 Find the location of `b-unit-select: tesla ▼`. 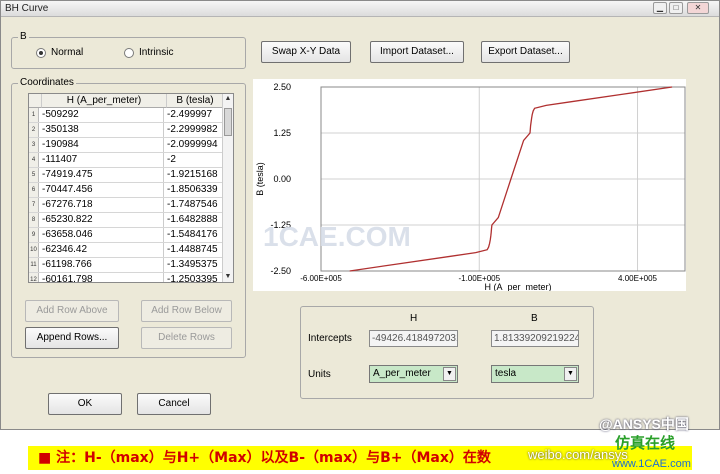

b-unit-select: tesla ▼ is located at coordinates (535, 374).